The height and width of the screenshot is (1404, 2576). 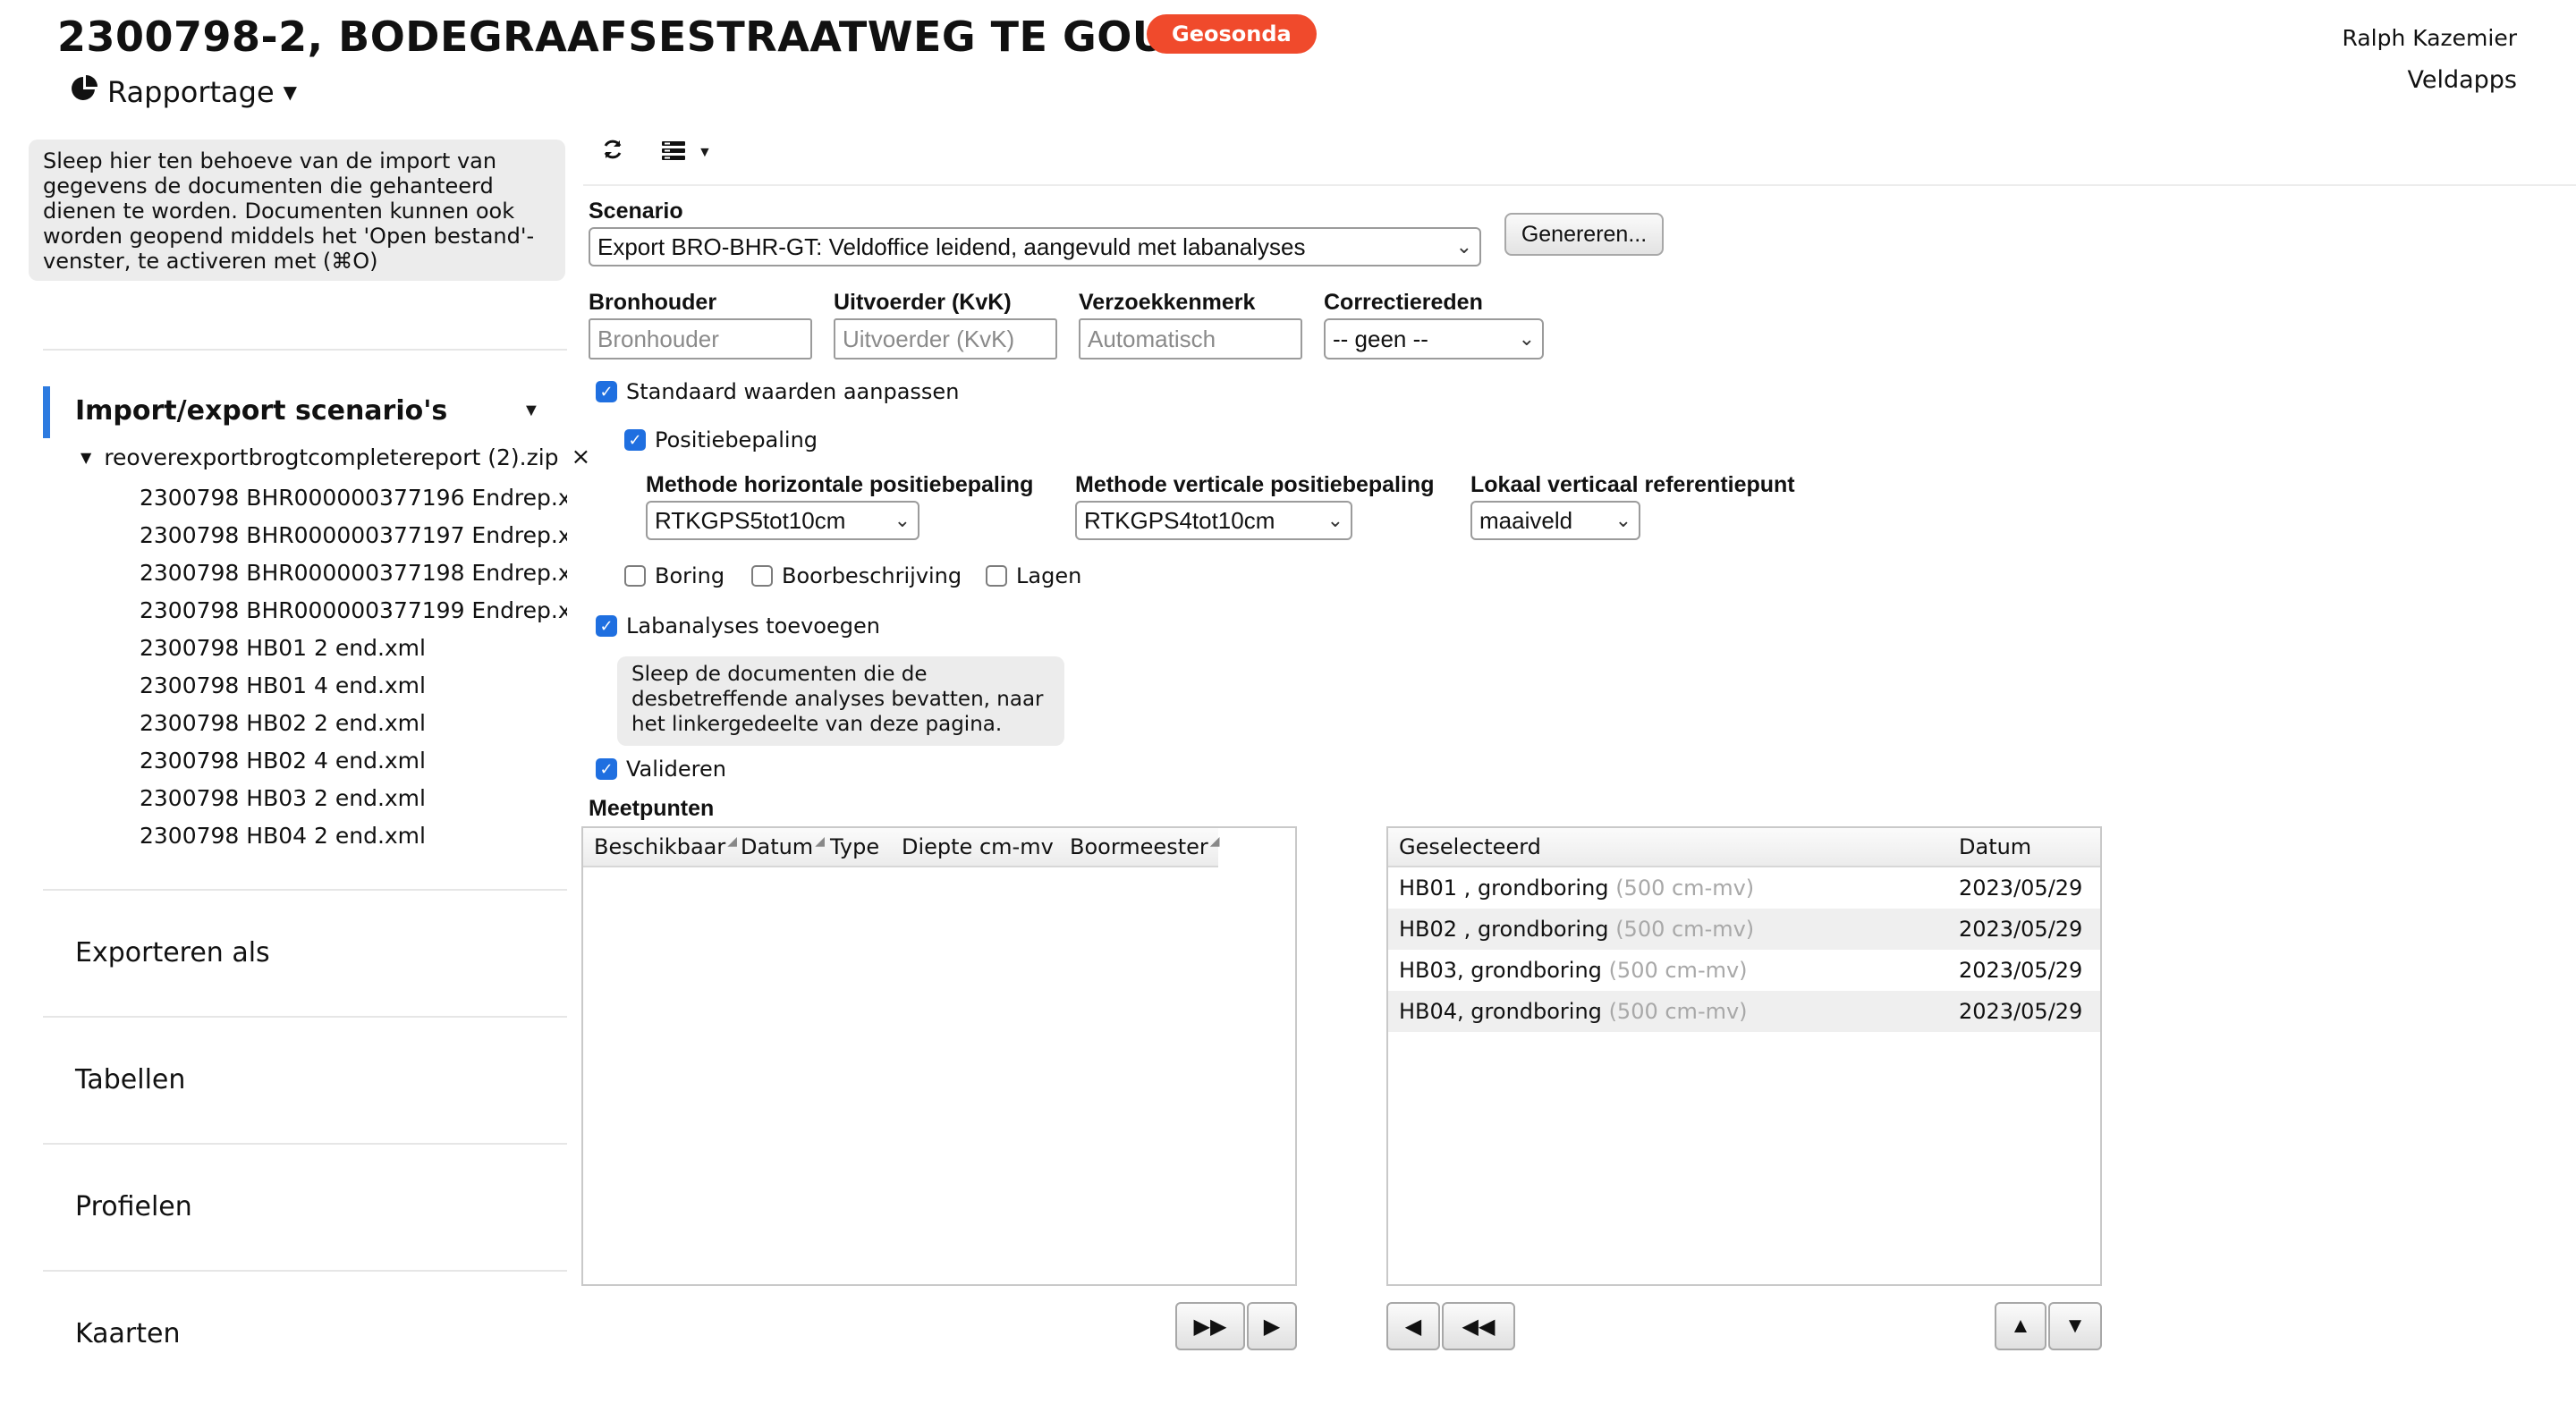 What do you see at coordinates (353, 498) in the screenshot?
I see `list-item: 2300798 BHR000000377196 Endrep.xml` at bounding box center [353, 498].